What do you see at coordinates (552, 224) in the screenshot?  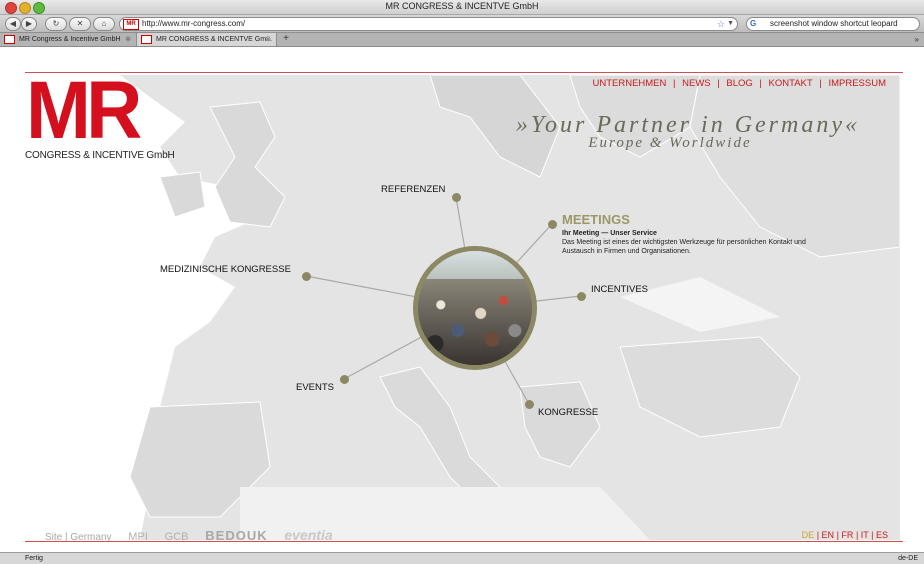 I see `meetings-dot` at bounding box center [552, 224].